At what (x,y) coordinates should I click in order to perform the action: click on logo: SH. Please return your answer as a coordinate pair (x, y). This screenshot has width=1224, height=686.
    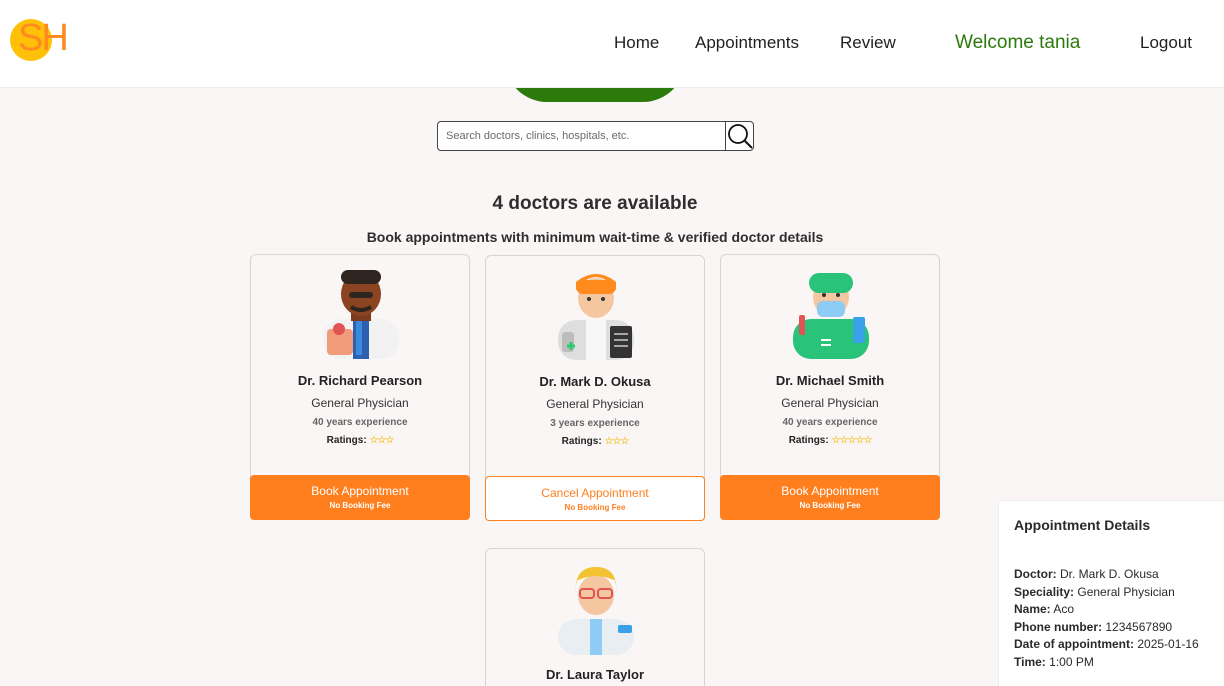
    Looking at the image, I should click on (41, 43).